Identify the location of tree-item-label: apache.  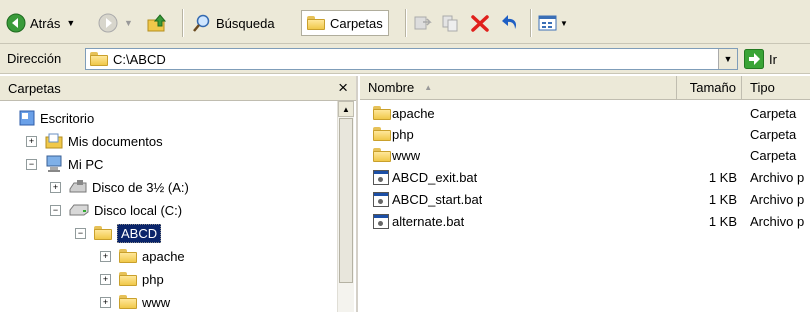
(163, 256).